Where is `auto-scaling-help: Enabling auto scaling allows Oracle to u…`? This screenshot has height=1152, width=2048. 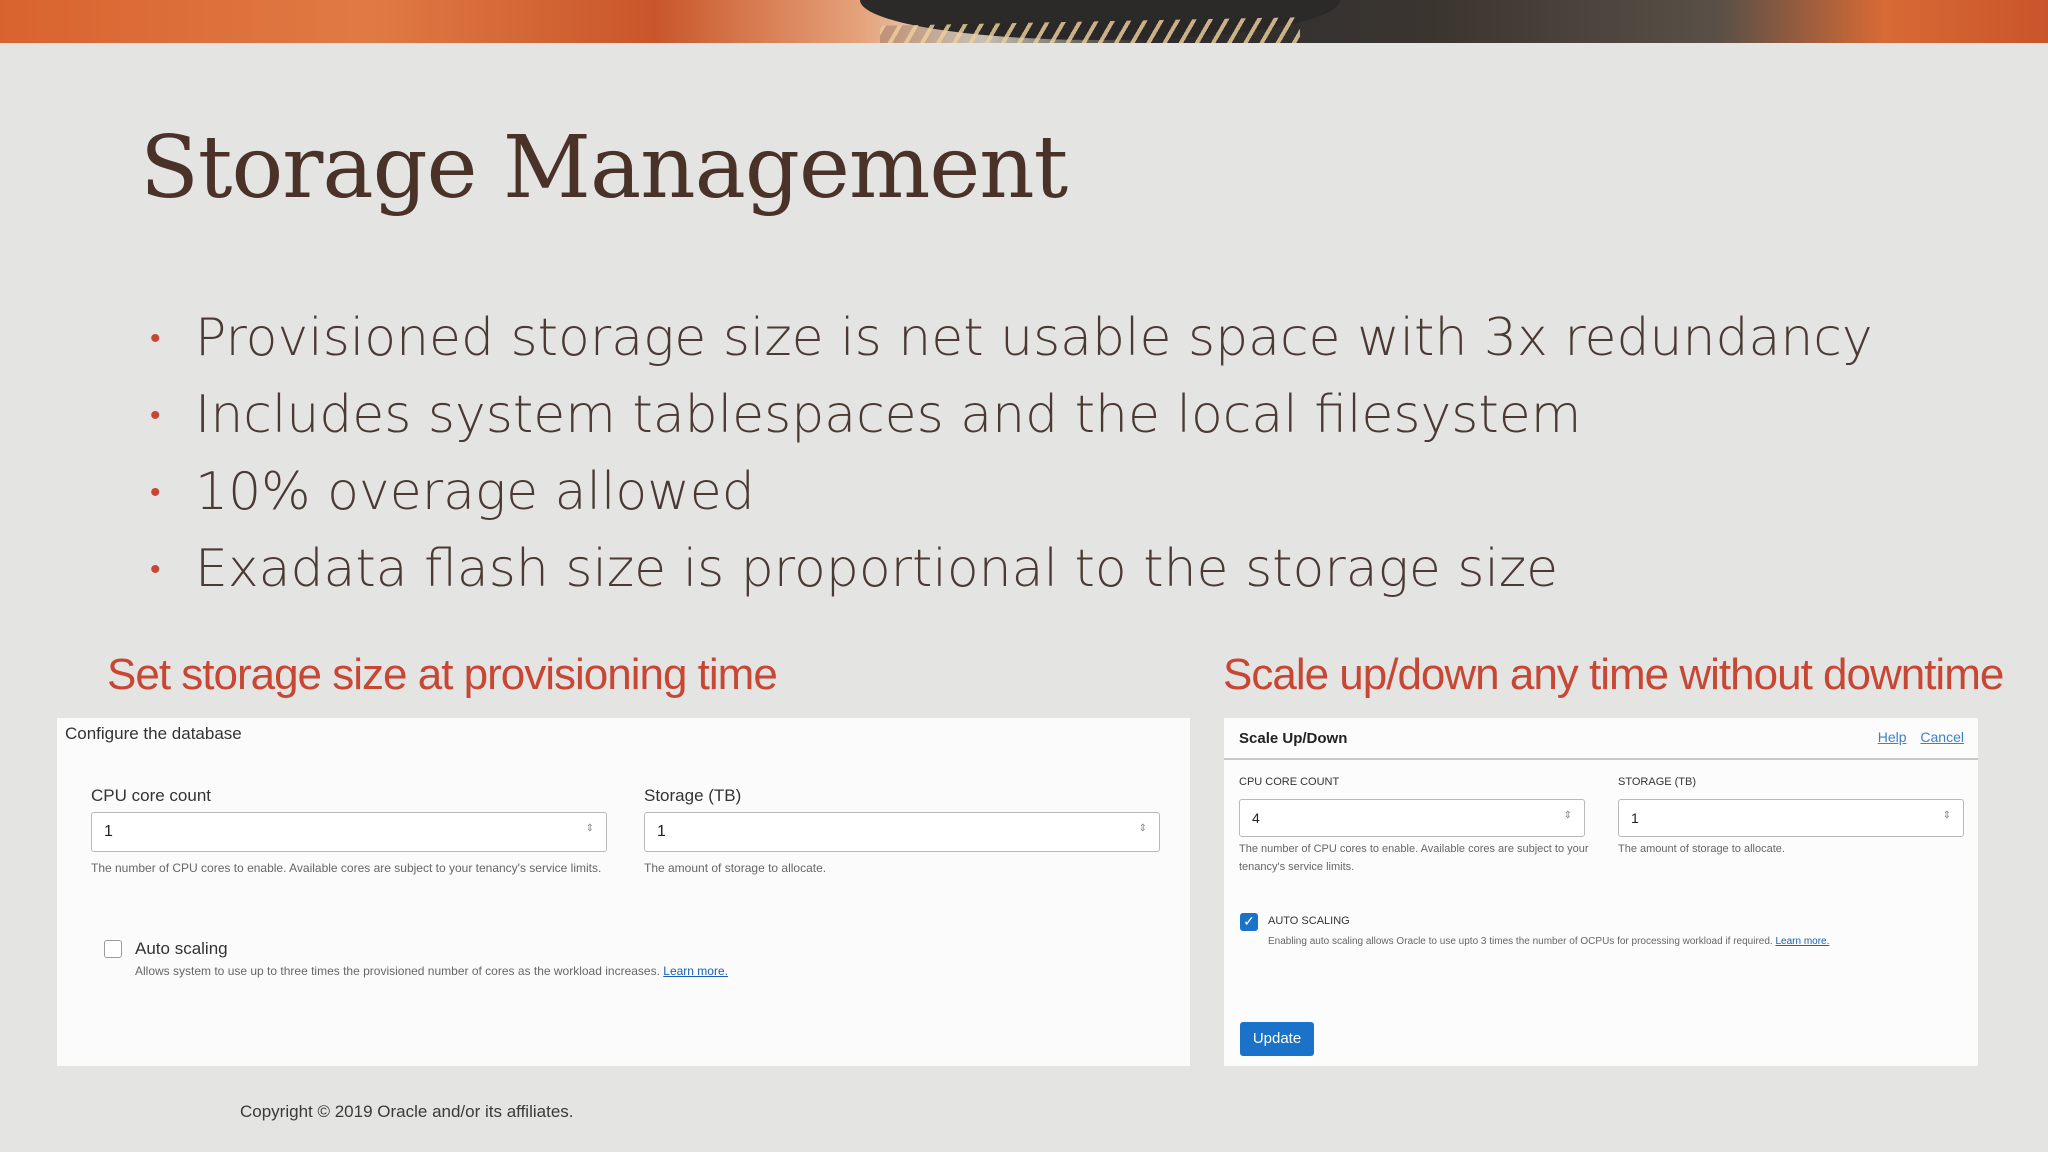
auto-scaling-help: Enabling auto scaling allows Oracle to u… is located at coordinates (1621, 942).